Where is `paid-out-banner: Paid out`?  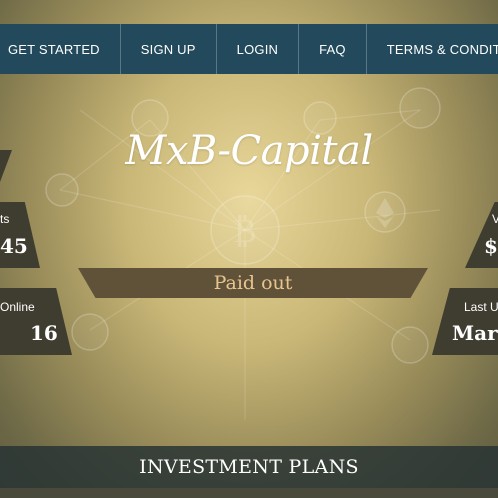 paid-out-banner: Paid out is located at coordinates (253, 283).